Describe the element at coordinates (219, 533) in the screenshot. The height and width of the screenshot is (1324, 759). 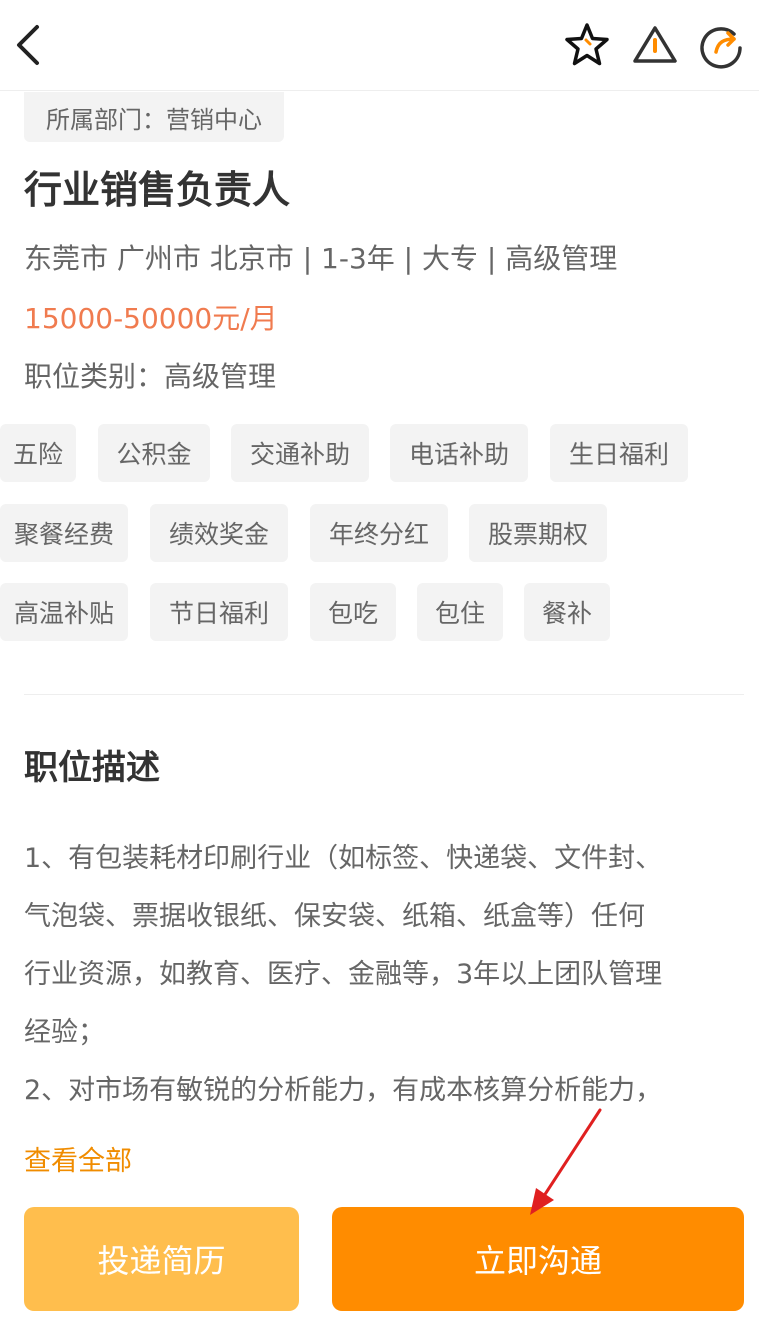
I see `benefit-tag: 绩效奖金` at that location.